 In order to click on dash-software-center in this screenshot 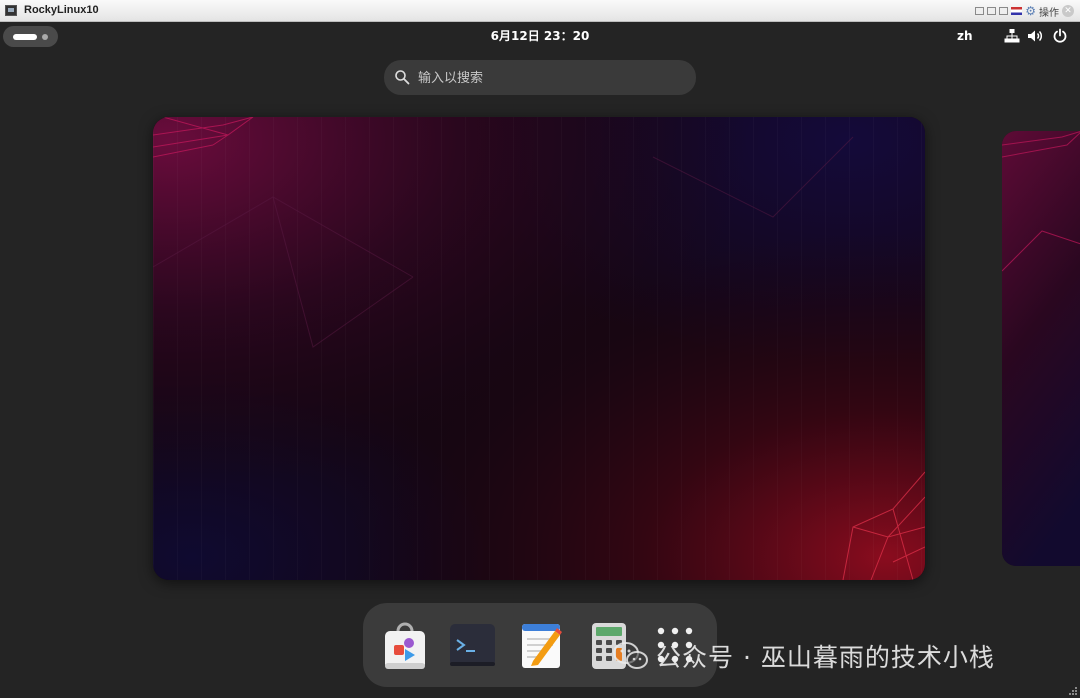, I will do `click(405, 645)`.